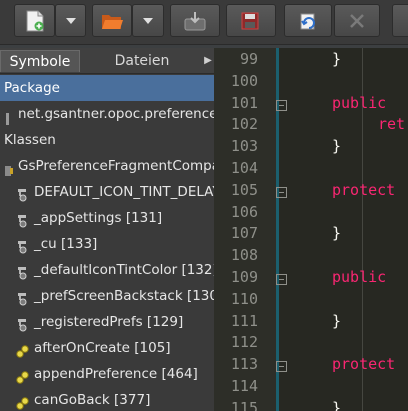 This screenshot has height=411, width=408. I want to click on line-number: 109, so click(244, 277).